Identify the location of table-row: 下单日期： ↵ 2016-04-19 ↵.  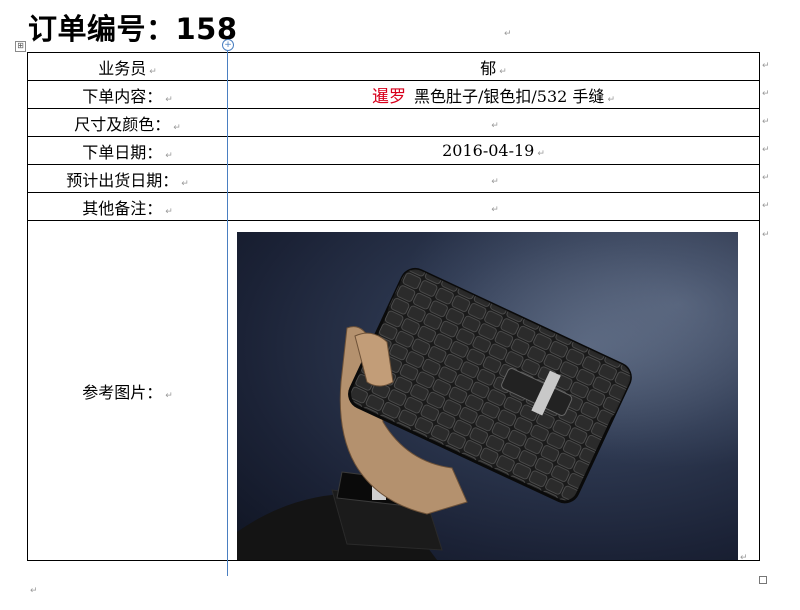
(393, 150).